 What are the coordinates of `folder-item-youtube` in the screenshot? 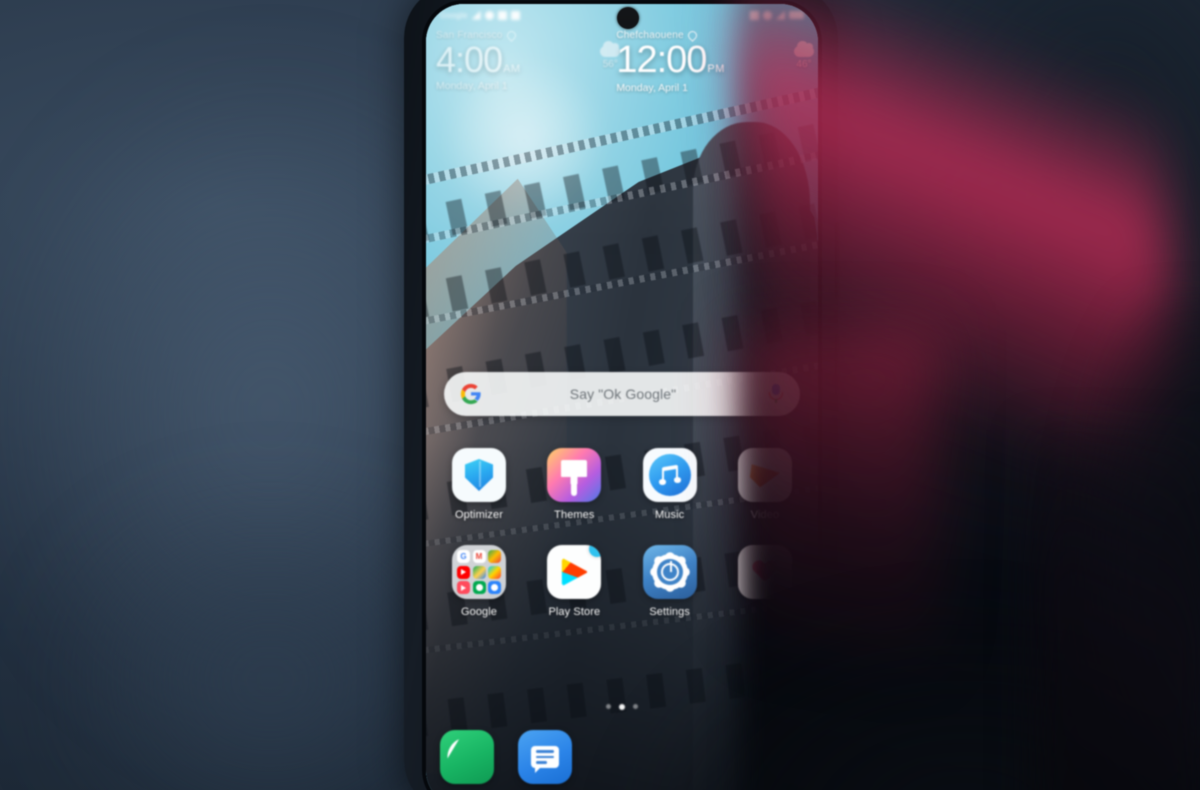 It's located at (463, 572).